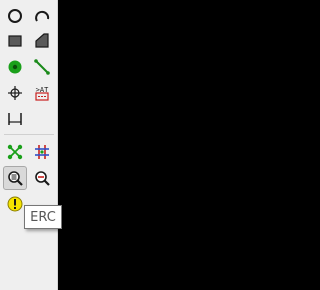 The height and width of the screenshot is (290, 320). I want to click on ratsnest-icon, so click(15, 152).